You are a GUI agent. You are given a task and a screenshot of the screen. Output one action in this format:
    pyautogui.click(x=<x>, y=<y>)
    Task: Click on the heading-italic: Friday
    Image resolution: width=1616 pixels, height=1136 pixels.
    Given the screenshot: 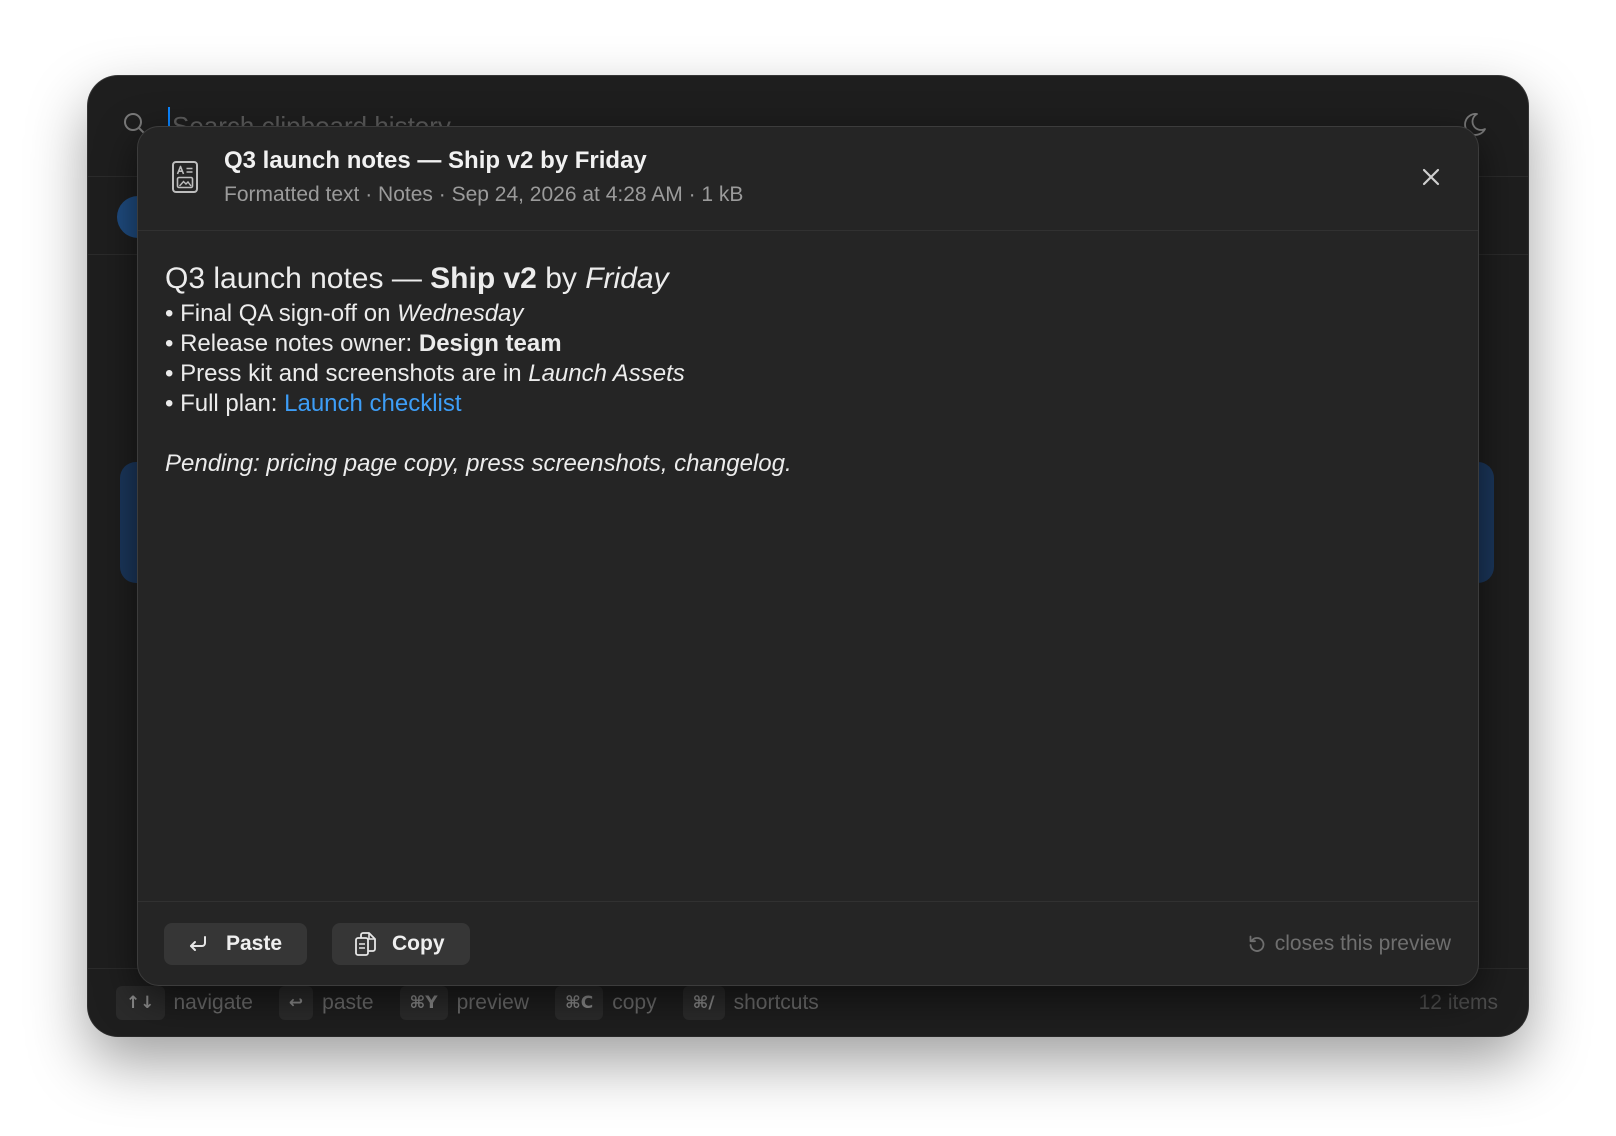 What is the action you would take?
    pyautogui.click(x=627, y=278)
    